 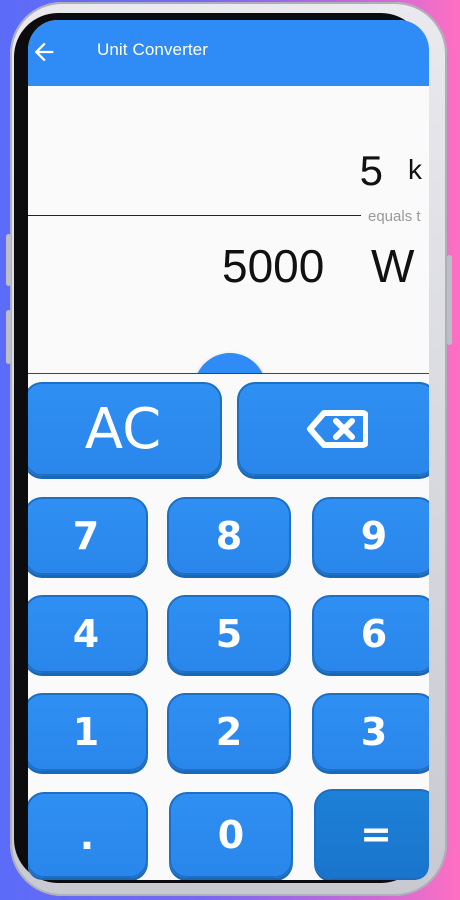 I want to click on digit-8-button: 8, so click(x=229, y=536).